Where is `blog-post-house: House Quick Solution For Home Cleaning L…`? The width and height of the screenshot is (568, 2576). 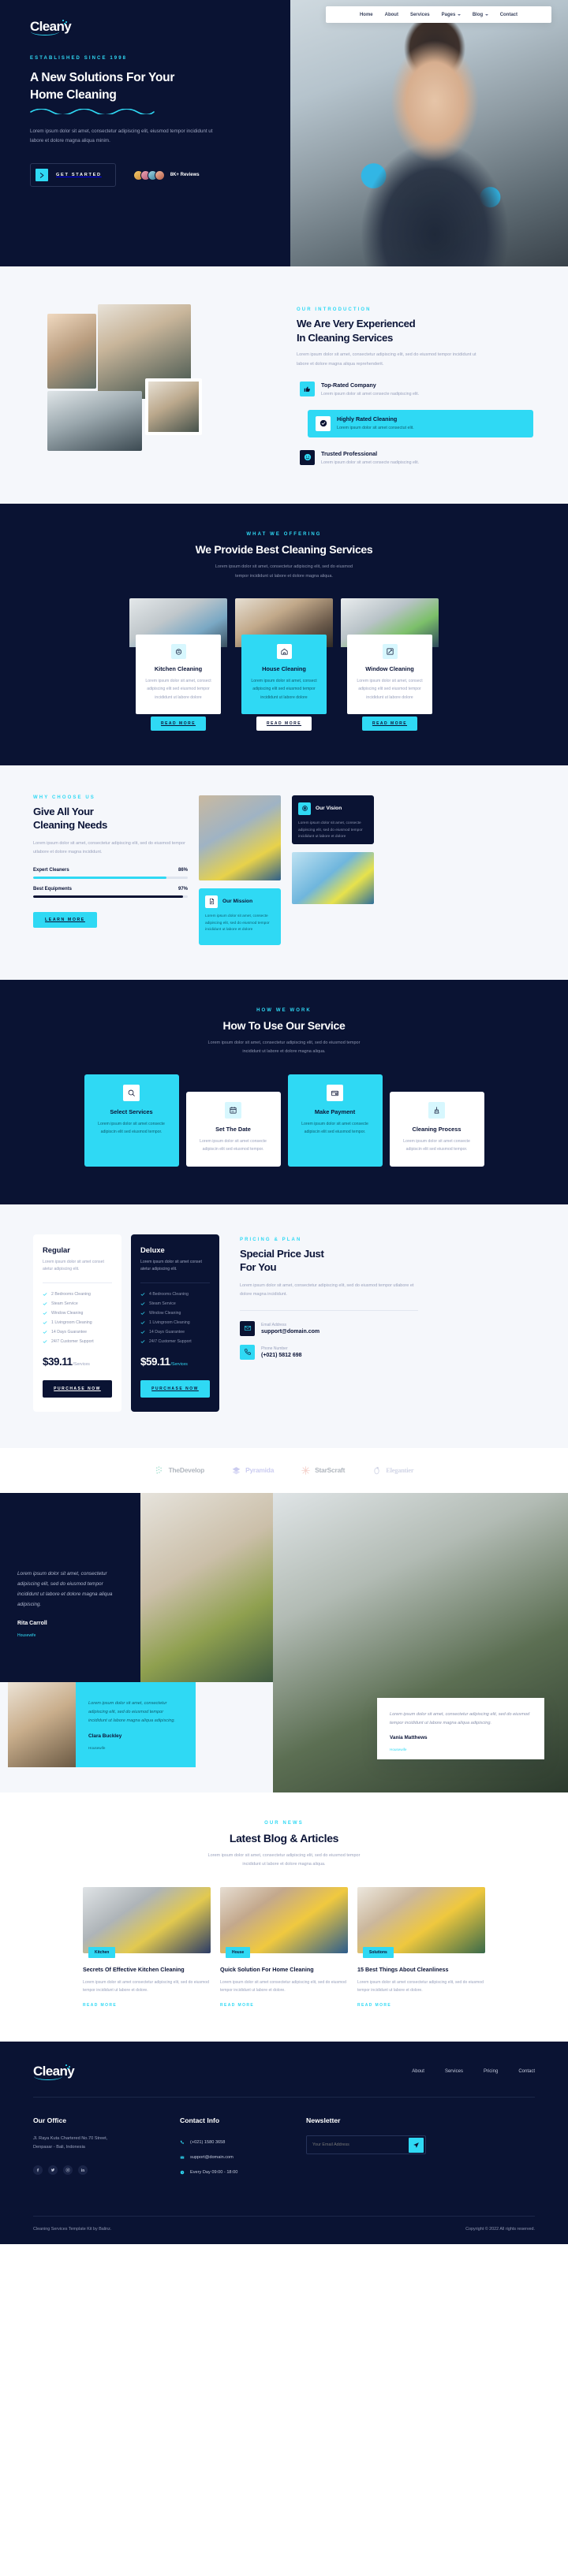 blog-post-house: House Quick Solution For Home Cleaning L… is located at coordinates (284, 1948).